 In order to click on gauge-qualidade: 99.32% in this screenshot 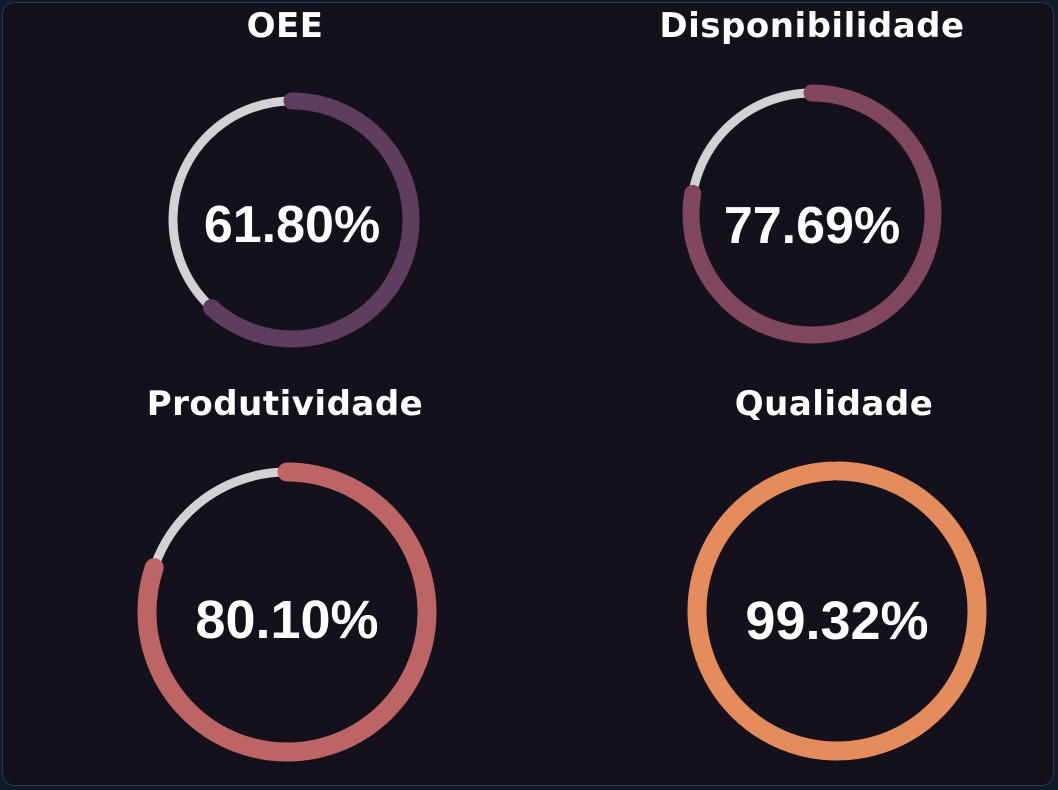, I will do `click(837, 611)`.